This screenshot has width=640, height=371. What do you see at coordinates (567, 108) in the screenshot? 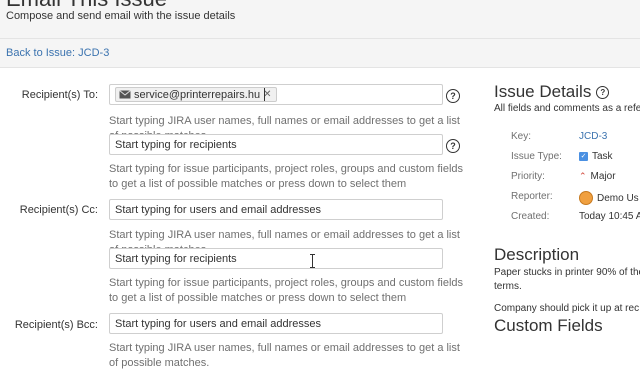
I see `issue-details-subtitle: All fields and comments as a refe` at bounding box center [567, 108].